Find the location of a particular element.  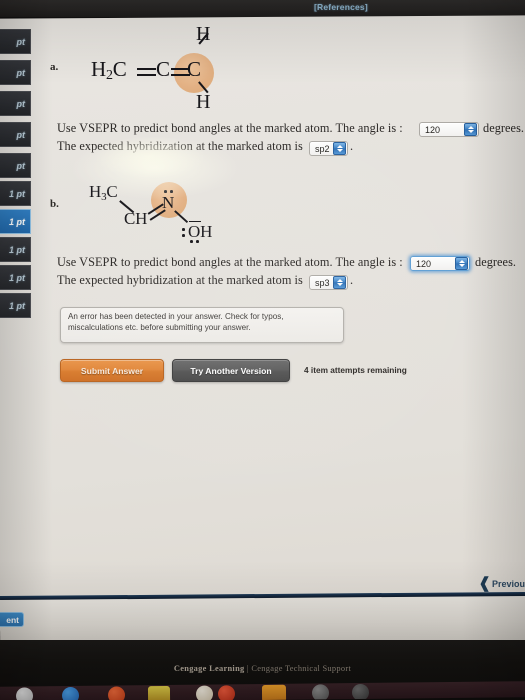

references-link: [References] is located at coordinates (341, 7).